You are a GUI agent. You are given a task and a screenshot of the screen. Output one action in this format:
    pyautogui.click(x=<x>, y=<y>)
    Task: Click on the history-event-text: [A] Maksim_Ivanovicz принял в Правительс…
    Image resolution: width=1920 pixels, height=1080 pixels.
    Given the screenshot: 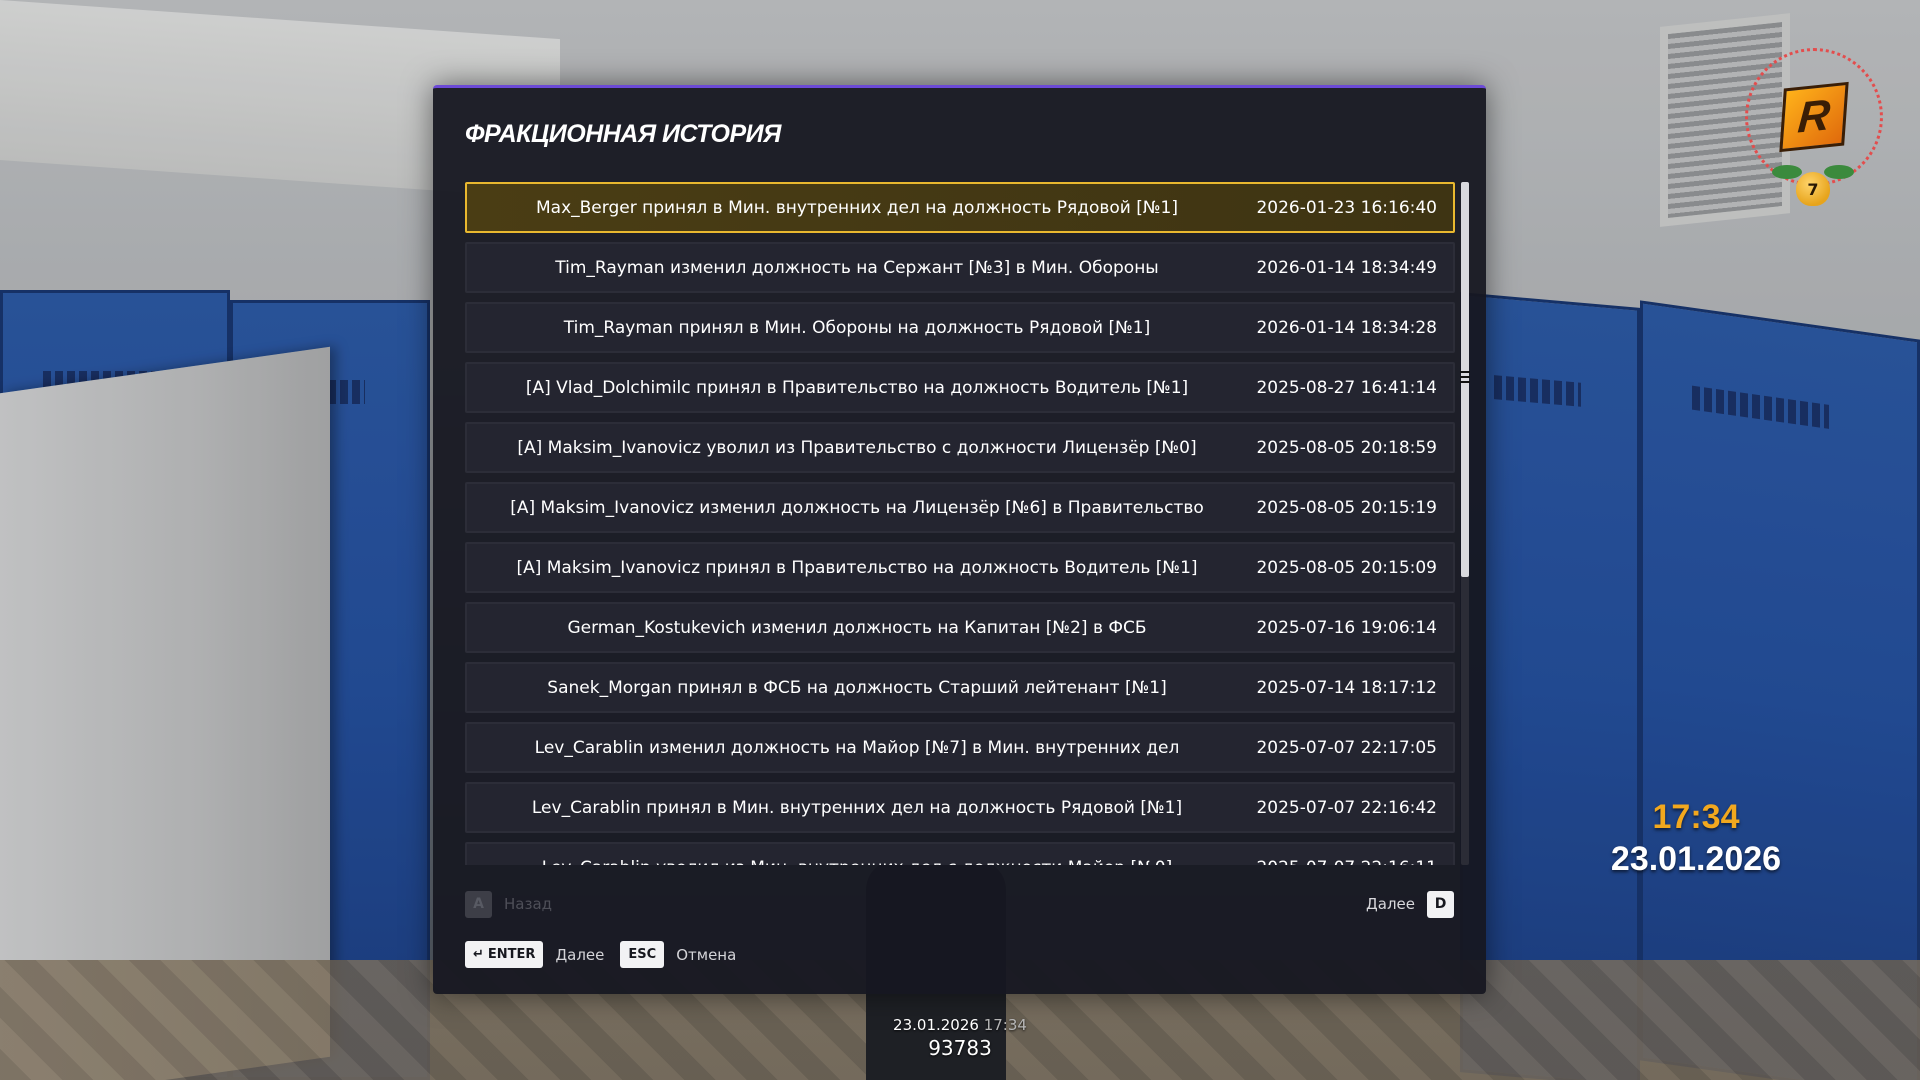 What is the action you would take?
    pyautogui.click(x=857, y=567)
    